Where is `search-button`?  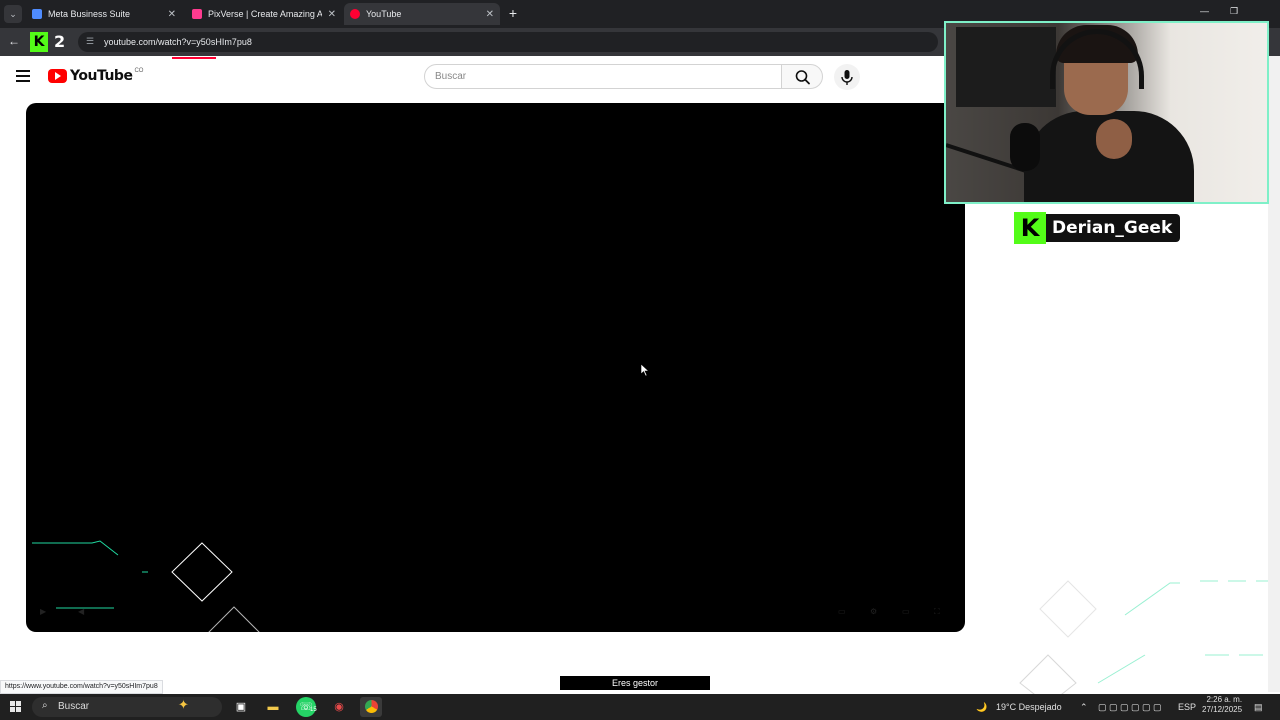
search-button is located at coordinates (802, 76).